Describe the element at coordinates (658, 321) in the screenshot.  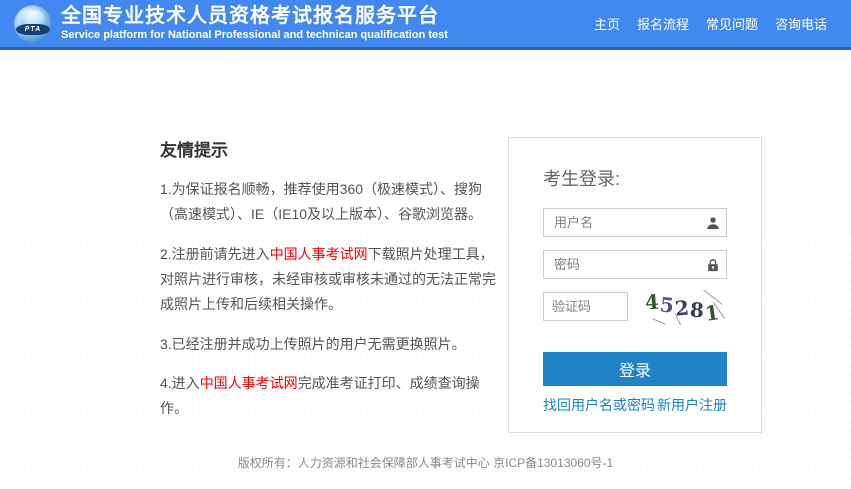
I see `captcha-noise-line` at that location.